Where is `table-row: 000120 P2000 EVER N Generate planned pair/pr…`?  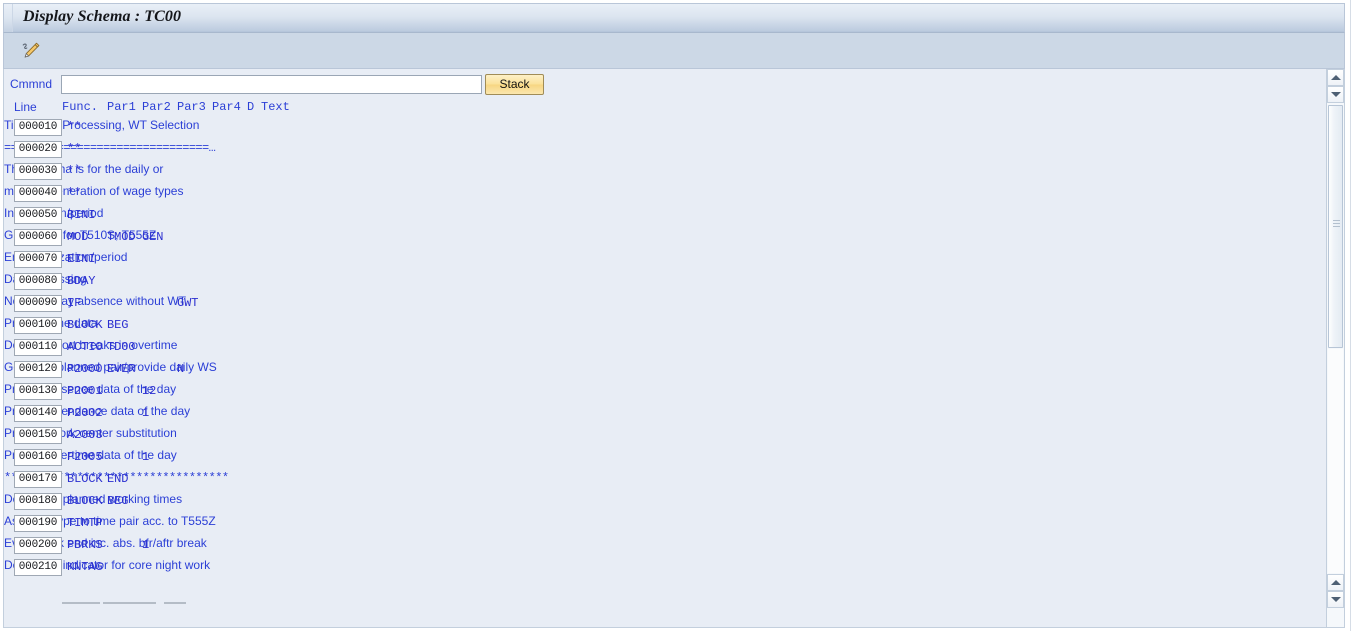
table-row: 000120 P2000 EVER N Generate planned pair/pr… is located at coordinates (674, 371).